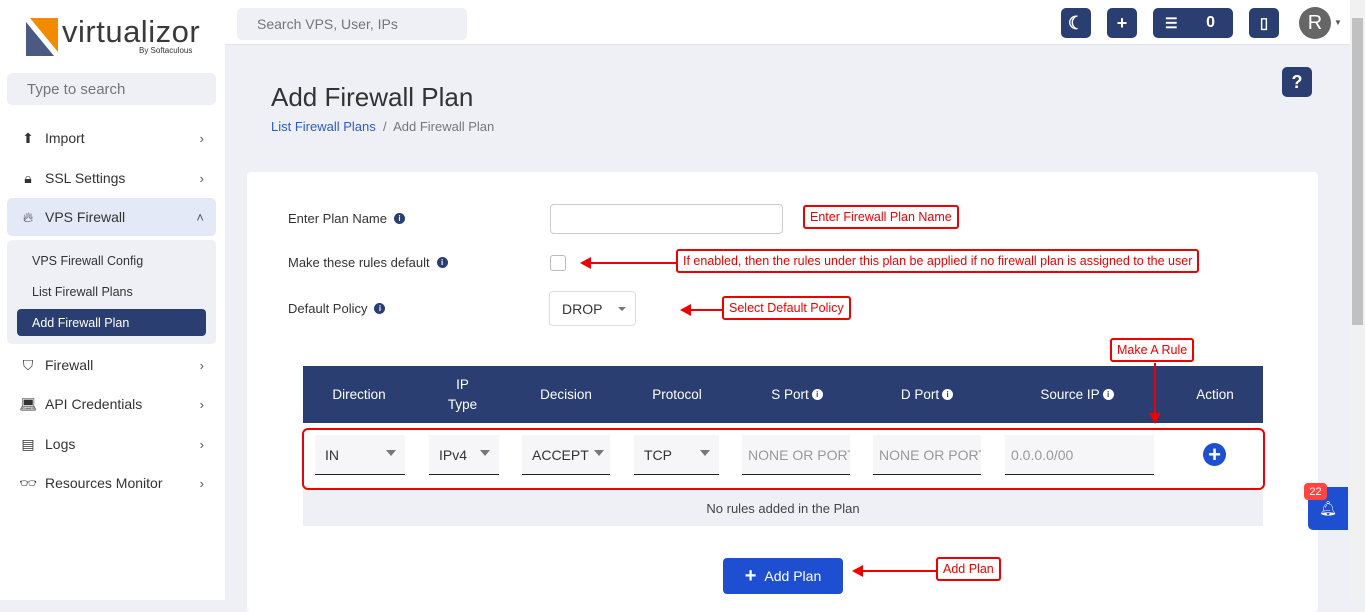 The height and width of the screenshot is (612, 1365). Describe the element at coordinates (28, 137) in the screenshot. I see `upload-icon: ⬆` at that location.